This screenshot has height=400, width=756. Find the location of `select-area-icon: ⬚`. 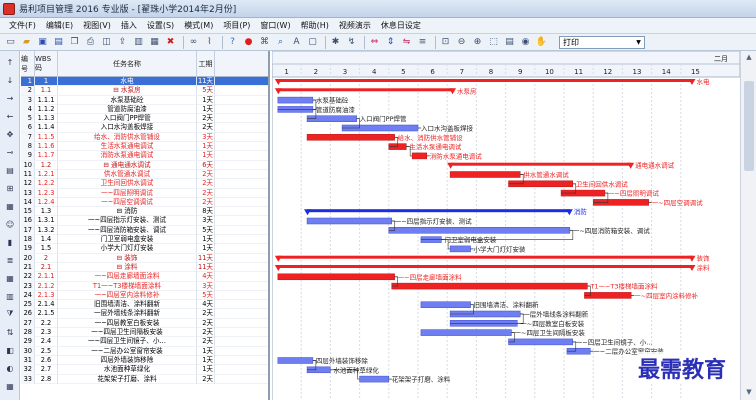

select-area-icon: ⬚ is located at coordinates (493, 42).